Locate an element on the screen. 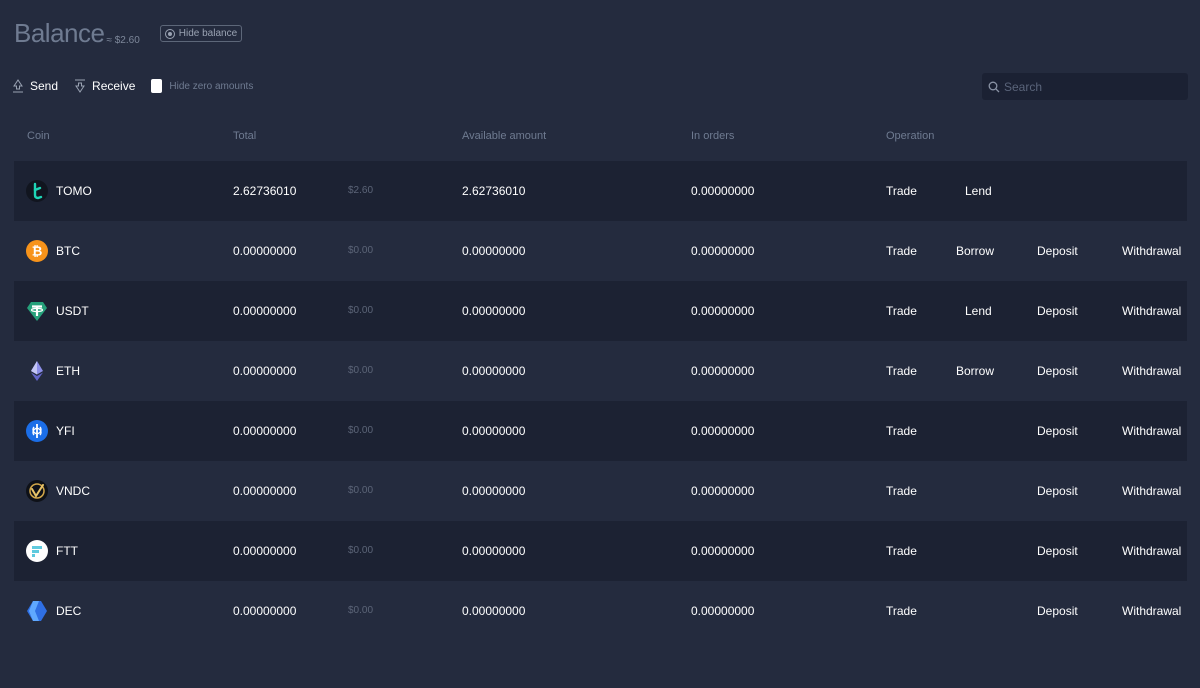 This screenshot has width=1200, height=688. coin-name: VNDC is located at coordinates (73, 491).